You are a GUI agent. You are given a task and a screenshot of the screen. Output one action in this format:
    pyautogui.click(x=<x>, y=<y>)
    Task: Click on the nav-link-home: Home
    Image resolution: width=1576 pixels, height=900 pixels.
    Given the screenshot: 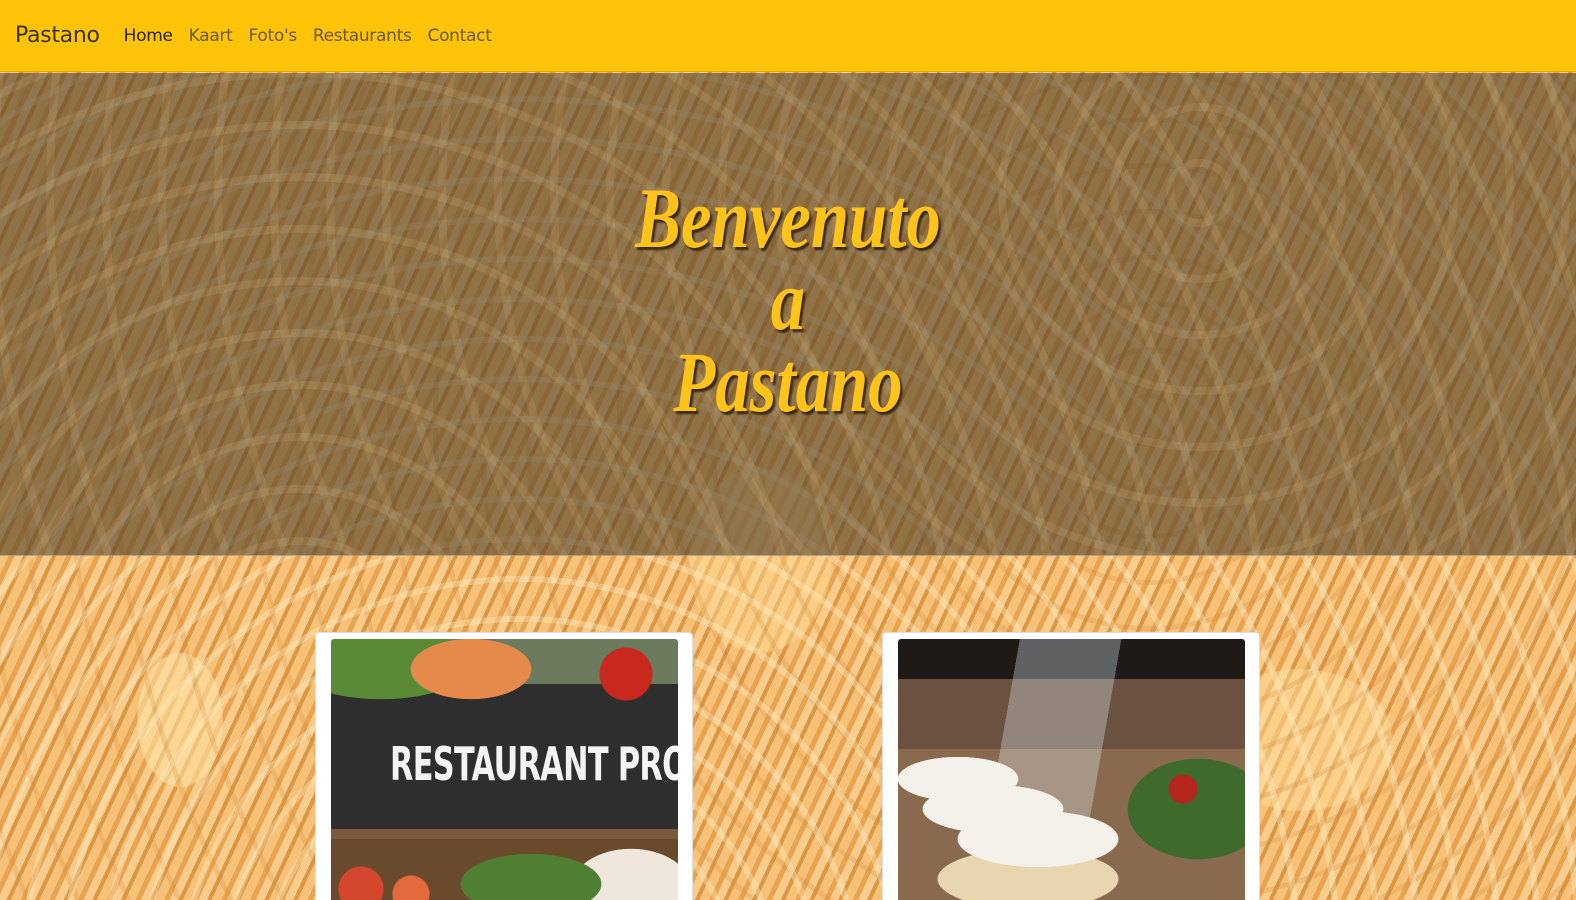 What is the action you would take?
    pyautogui.click(x=148, y=36)
    